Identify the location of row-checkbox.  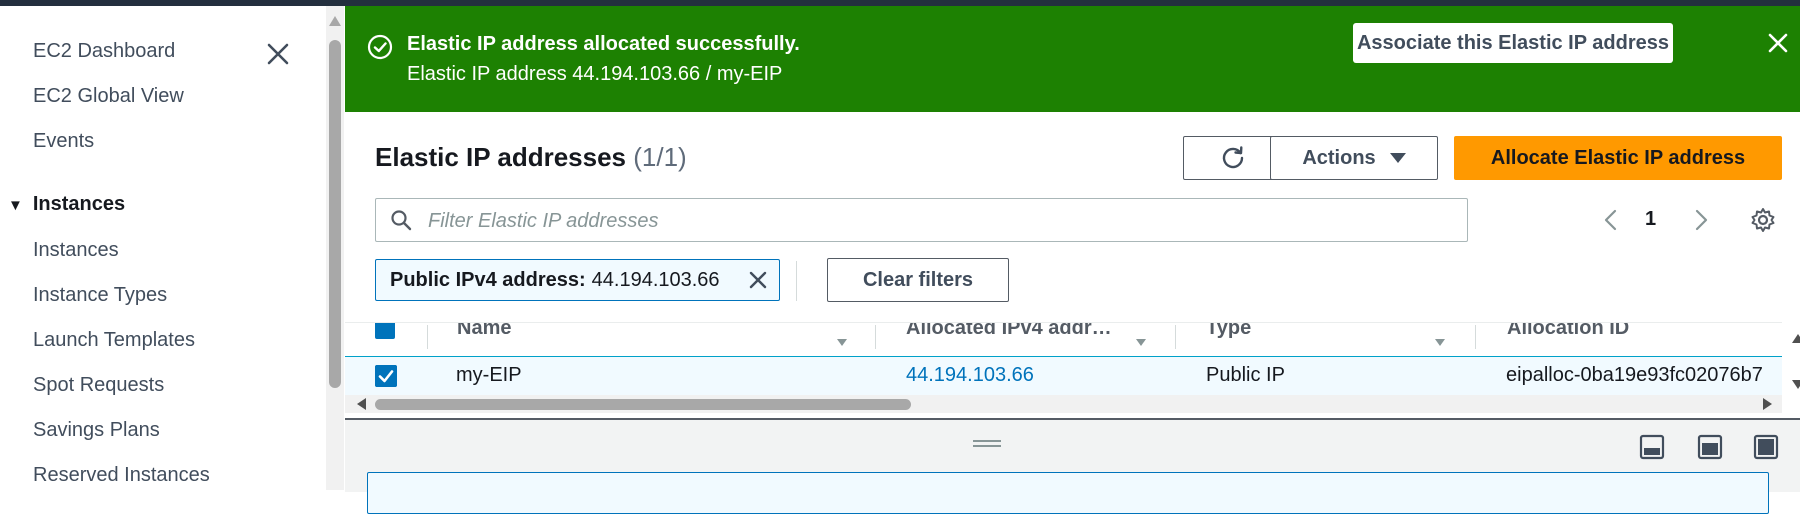
(386, 376).